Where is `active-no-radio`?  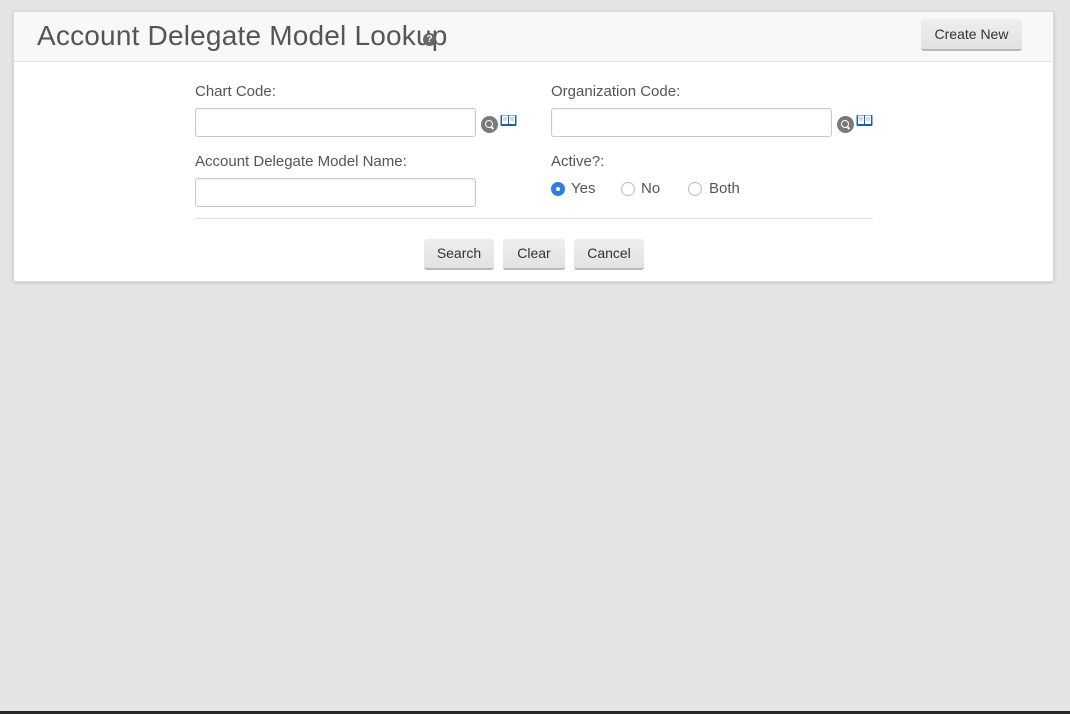
active-no-radio is located at coordinates (628, 189).